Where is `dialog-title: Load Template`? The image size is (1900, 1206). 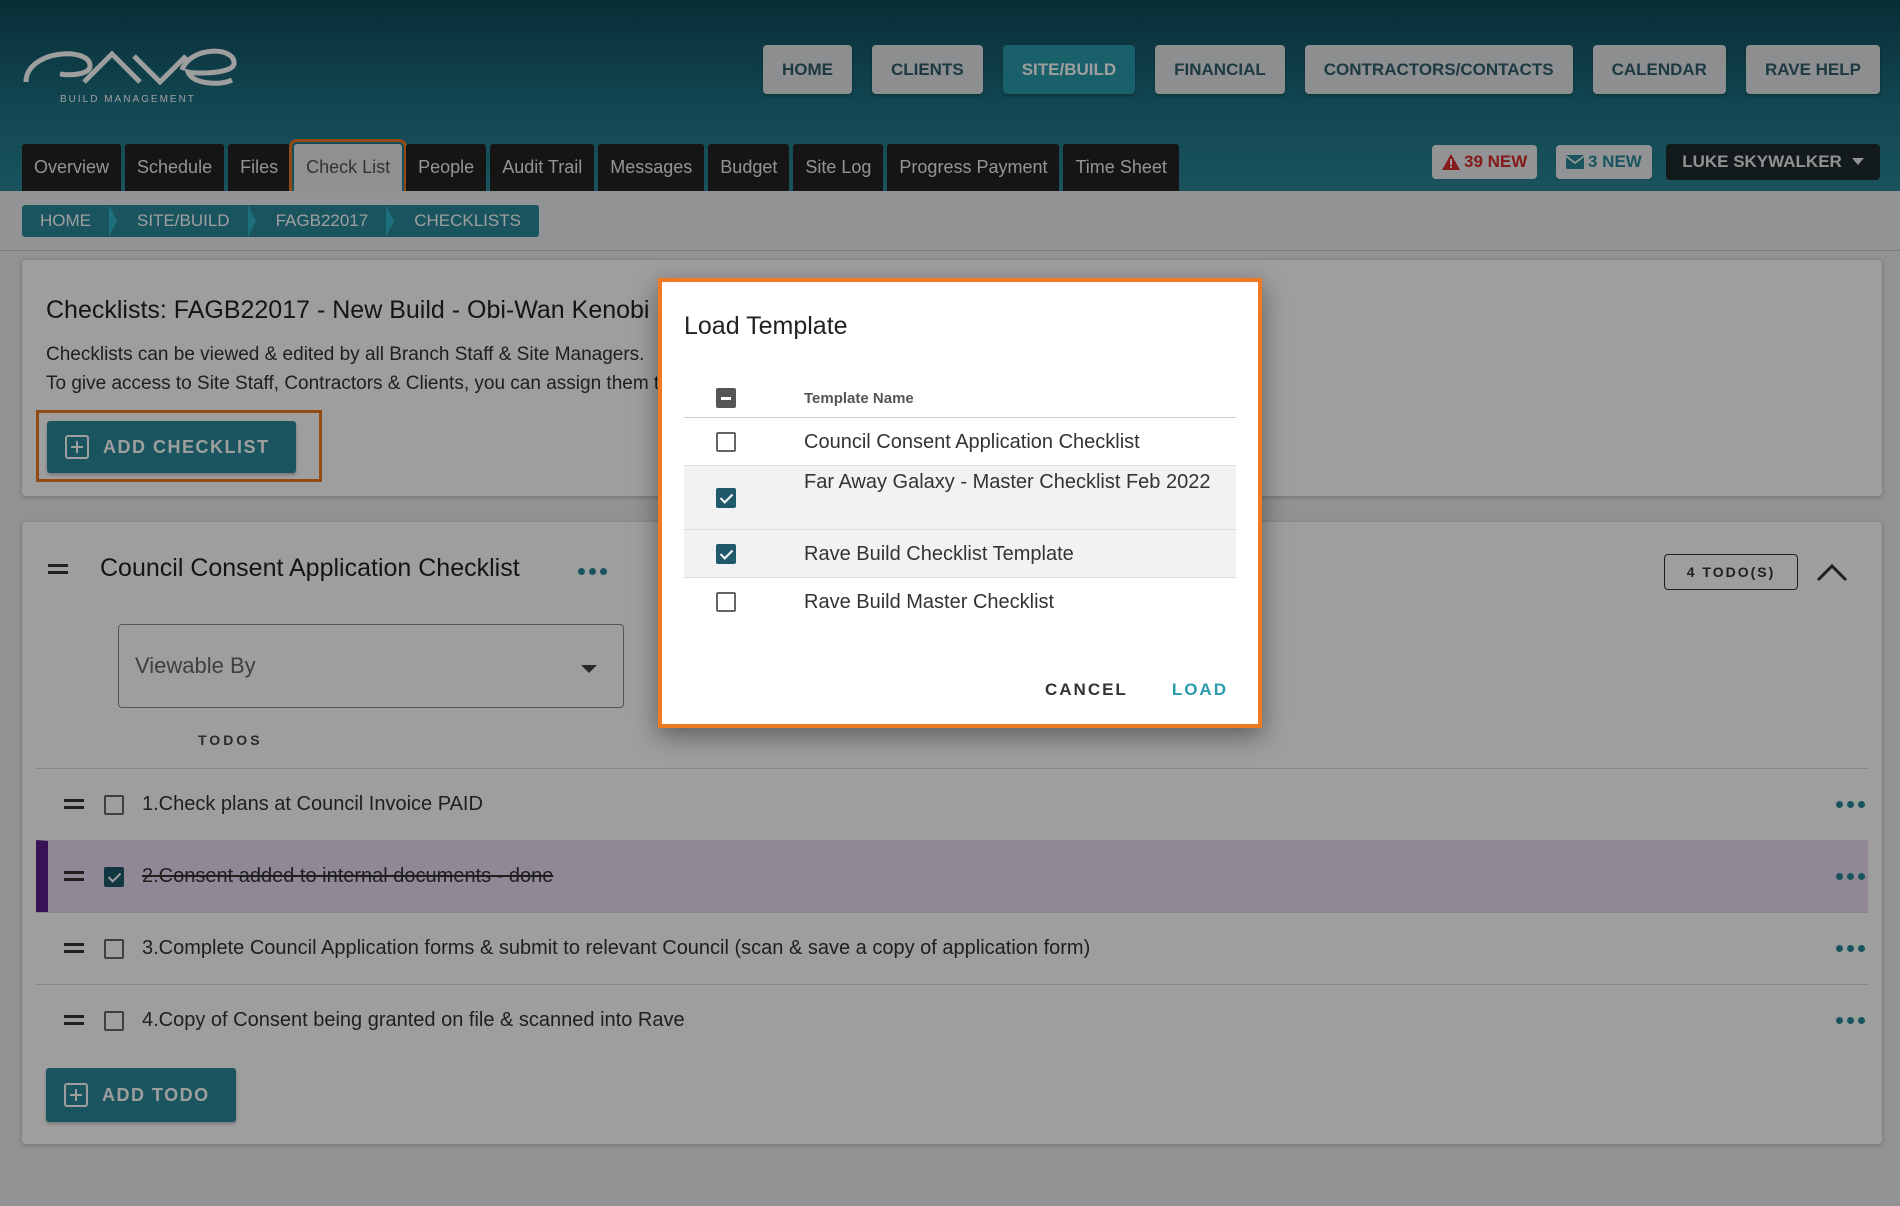 dialog-title: Load Template is located at coordinates (766, 326).